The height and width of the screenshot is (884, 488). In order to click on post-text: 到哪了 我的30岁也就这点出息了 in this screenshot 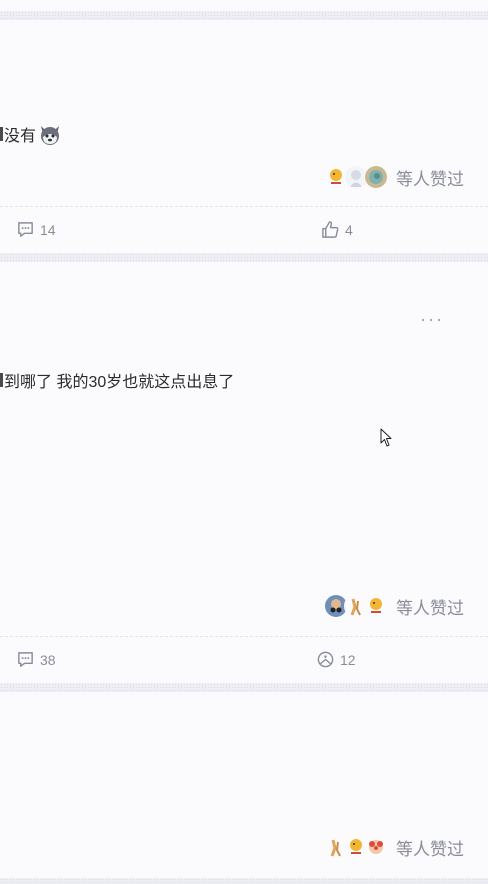, I will do `click(117, 380)`.